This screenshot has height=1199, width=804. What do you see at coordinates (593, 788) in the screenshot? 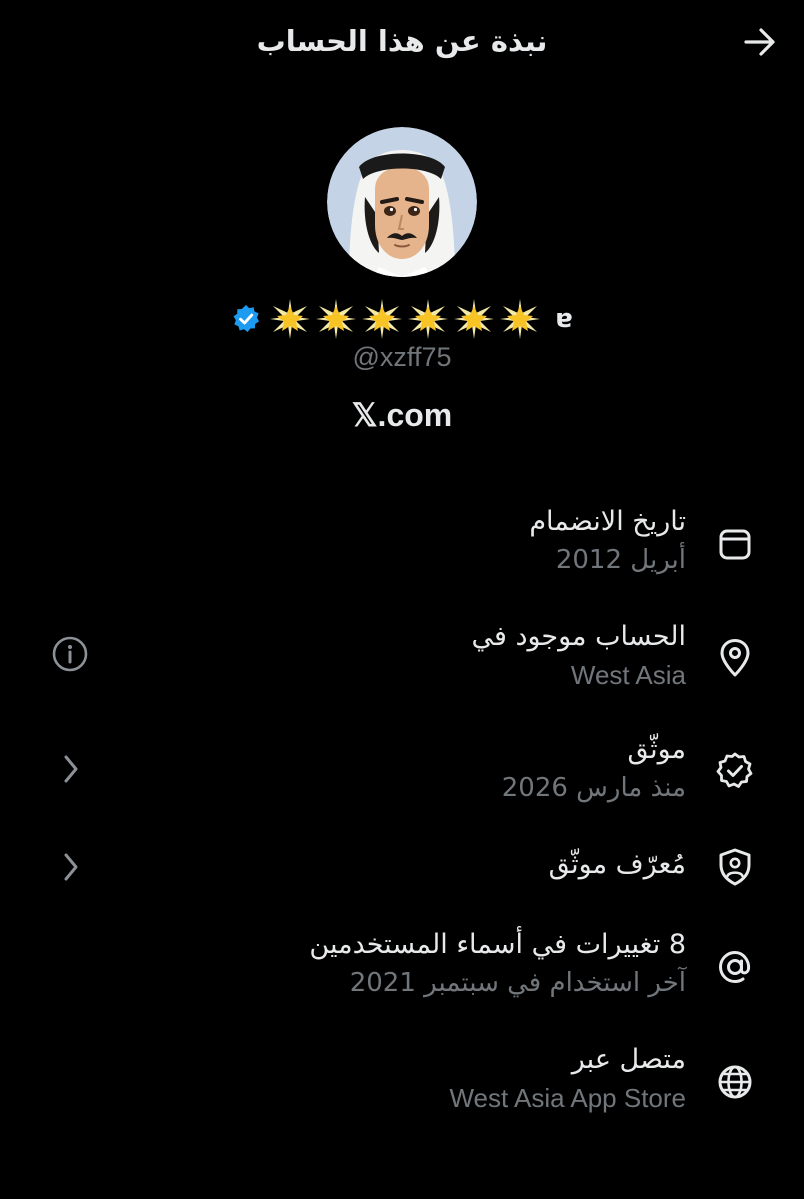
I see `row-value: منذ مارس 2026` at bounding box center [593, 788].